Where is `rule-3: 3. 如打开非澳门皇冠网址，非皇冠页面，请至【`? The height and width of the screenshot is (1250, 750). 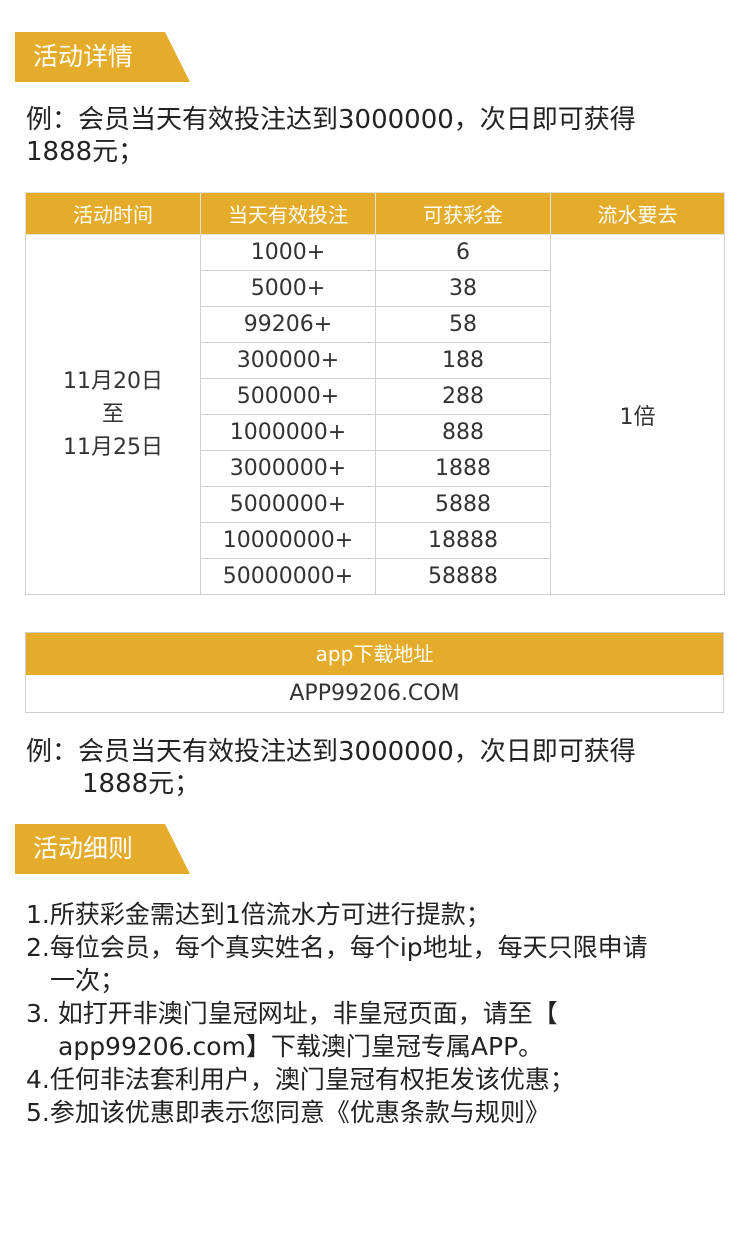 rule-3: 3. 如打开非澳门皇冠网址，非皇冠页面，请至【 is located at coordinates (292, 1013).